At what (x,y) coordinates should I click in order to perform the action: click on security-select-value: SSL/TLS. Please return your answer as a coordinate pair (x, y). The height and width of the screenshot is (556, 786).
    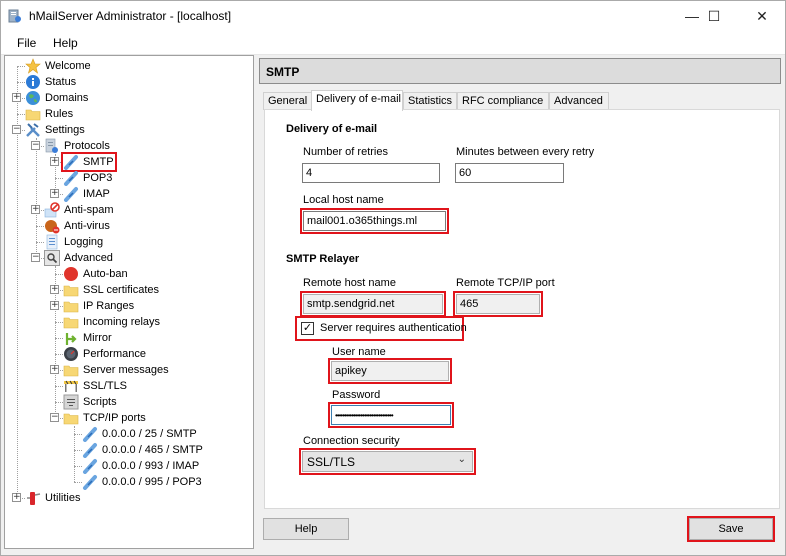
    Looking at the image, I should click on (331, 462).